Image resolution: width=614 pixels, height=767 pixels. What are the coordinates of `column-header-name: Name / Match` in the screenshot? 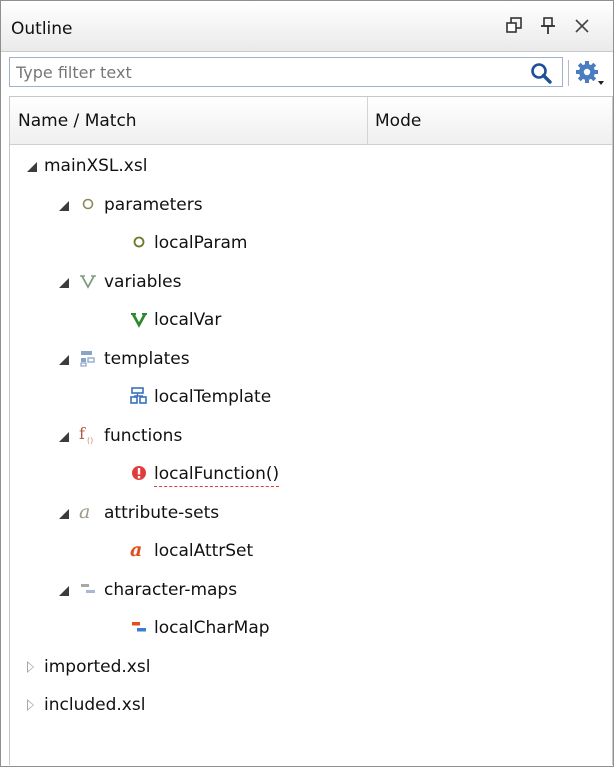 It's located at (77, 121).